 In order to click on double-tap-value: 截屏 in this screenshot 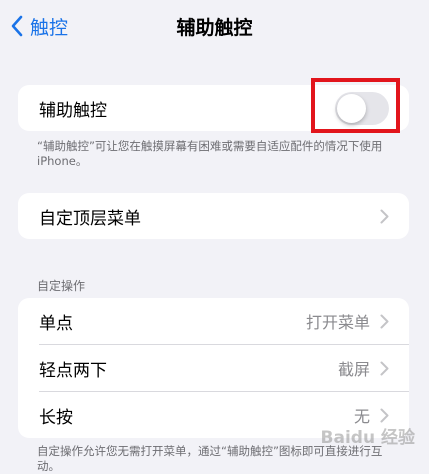, I will do `click(353, 369)`.